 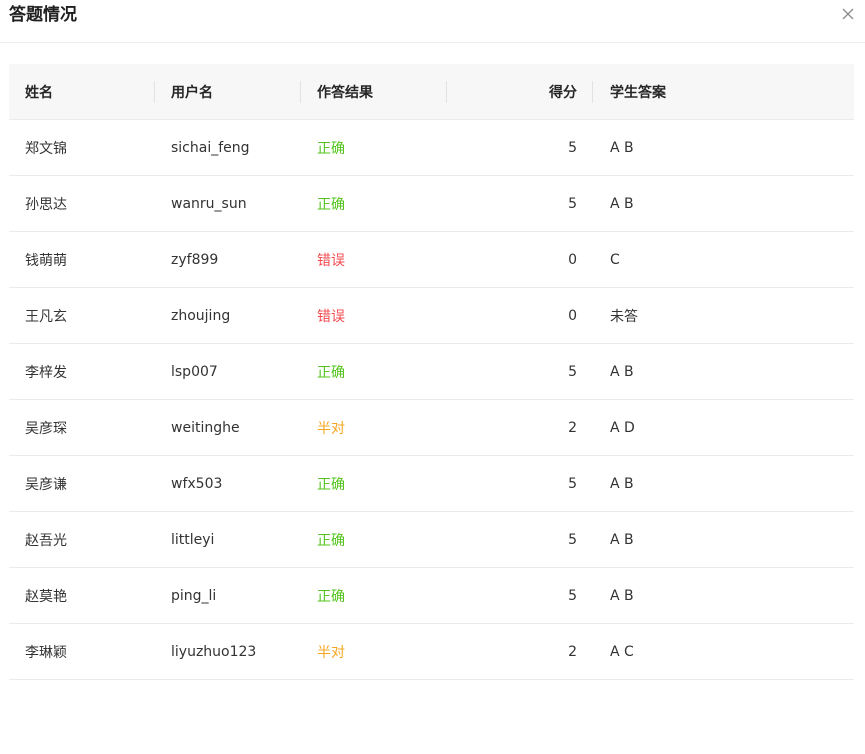 I want to click on cell-answer-text: A C, so click(x=622, y=651).